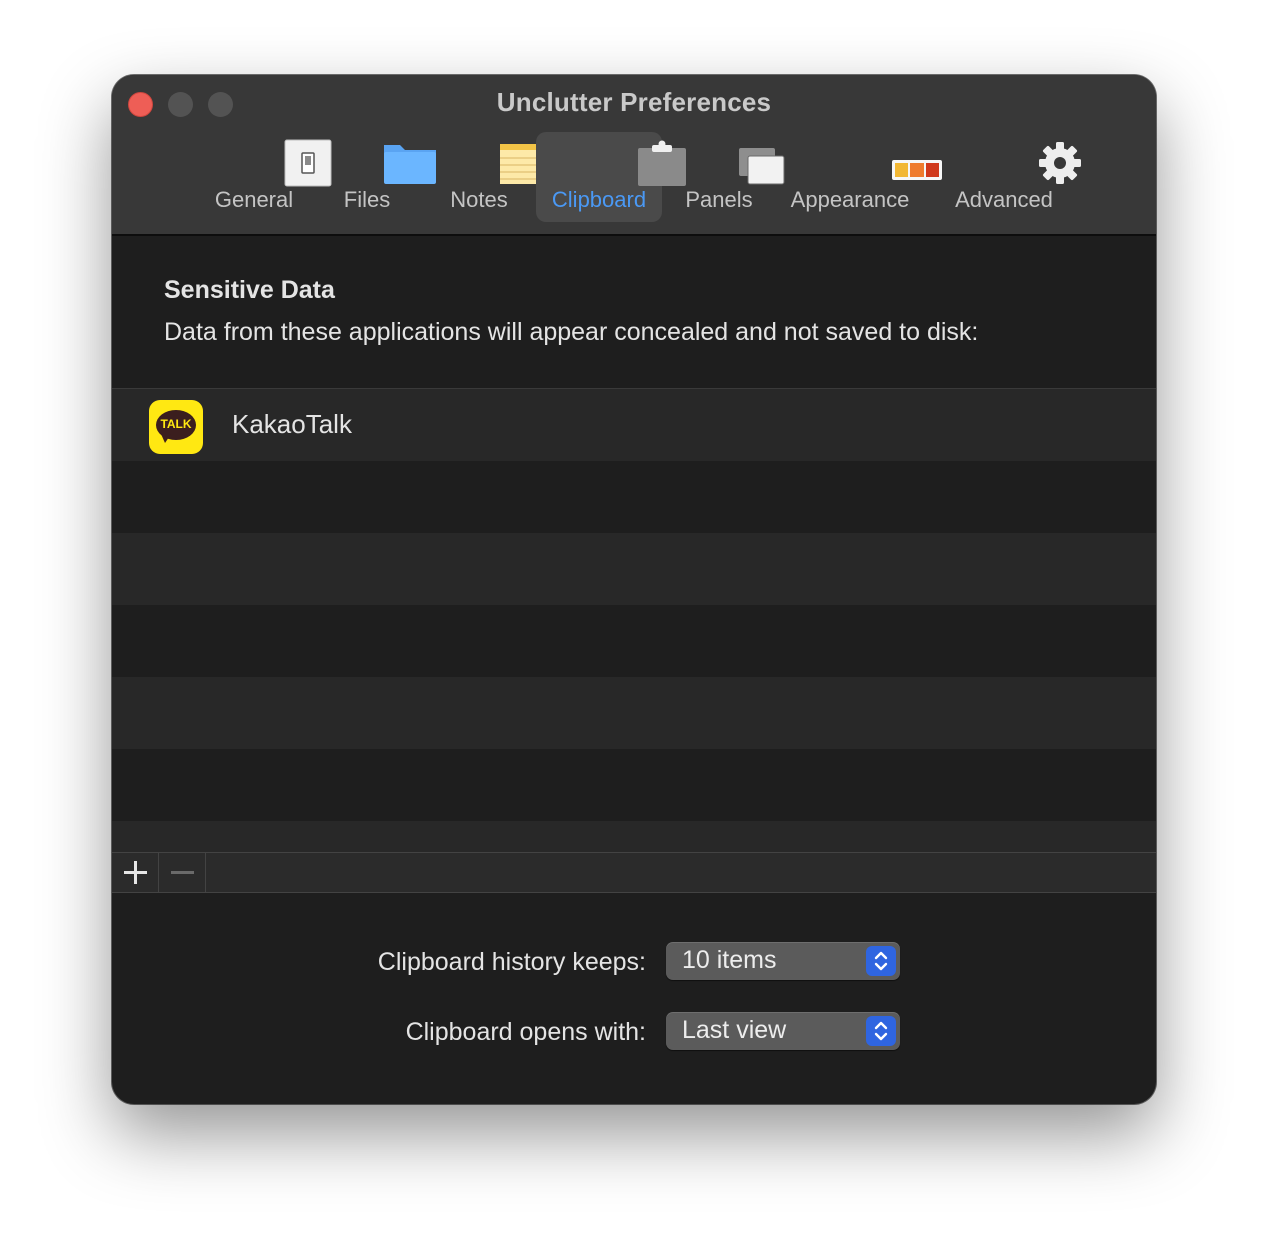 This screenshot has width=1268, height=1252. What do you see at coordinates (249, 290) in the screenshot?
I see `section-title: Sensitive Data` at bounding box center [249, 290].